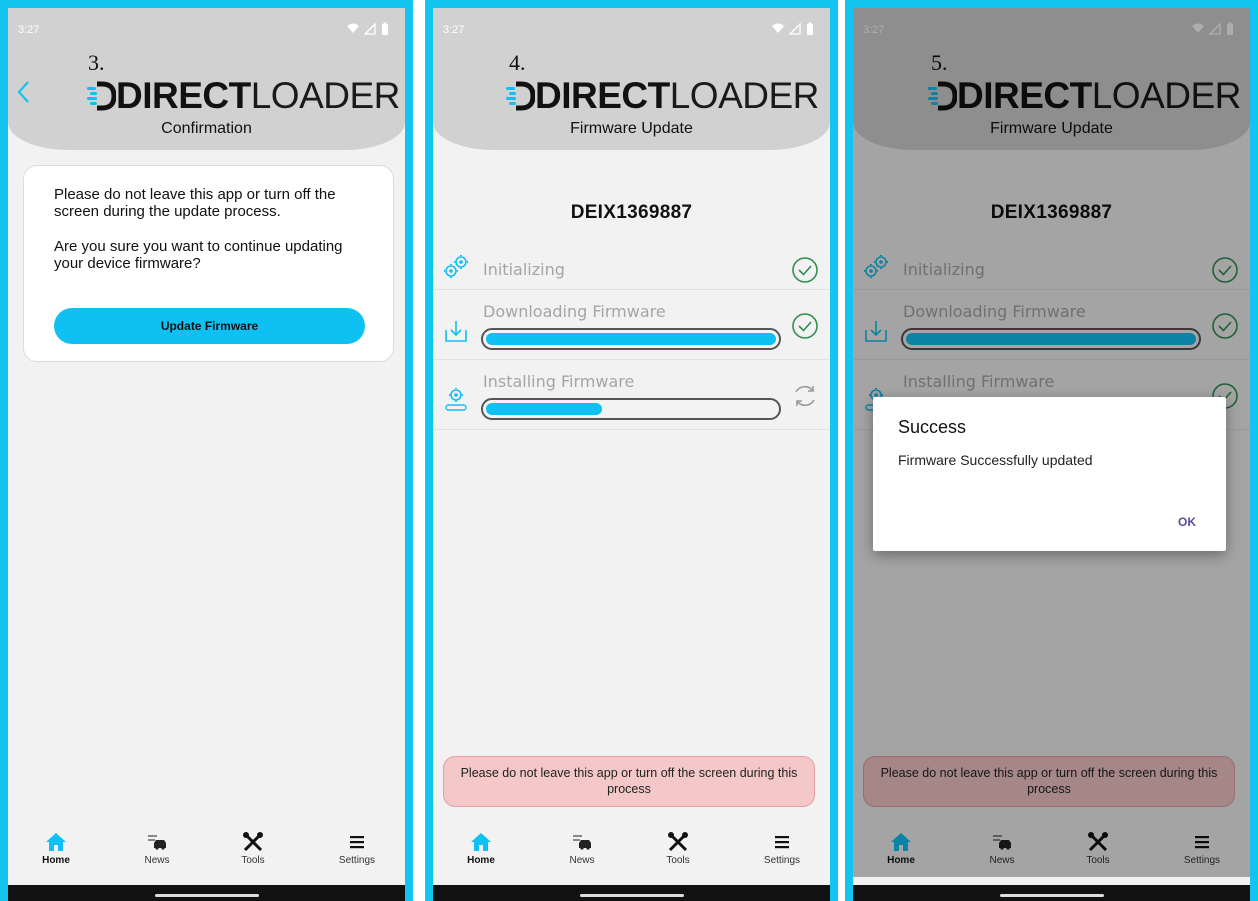 This screenshot has width=1258, height=901. What do you see at coordinates (574, 311) in the screenshot?
I see `step-label: Downloading Firmware` at bounding box center [574, 311].